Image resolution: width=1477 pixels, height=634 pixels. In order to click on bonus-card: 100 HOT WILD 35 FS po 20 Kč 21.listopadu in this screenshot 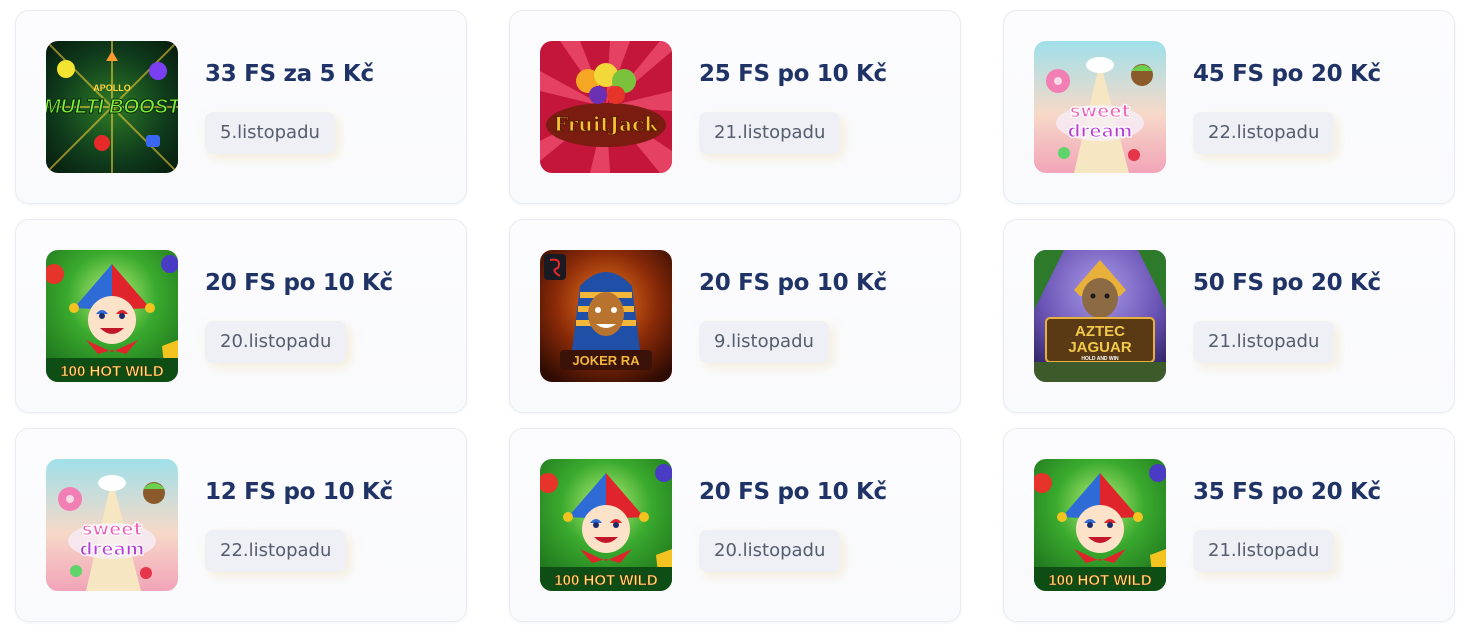, I will do `click(1229, 525)`.